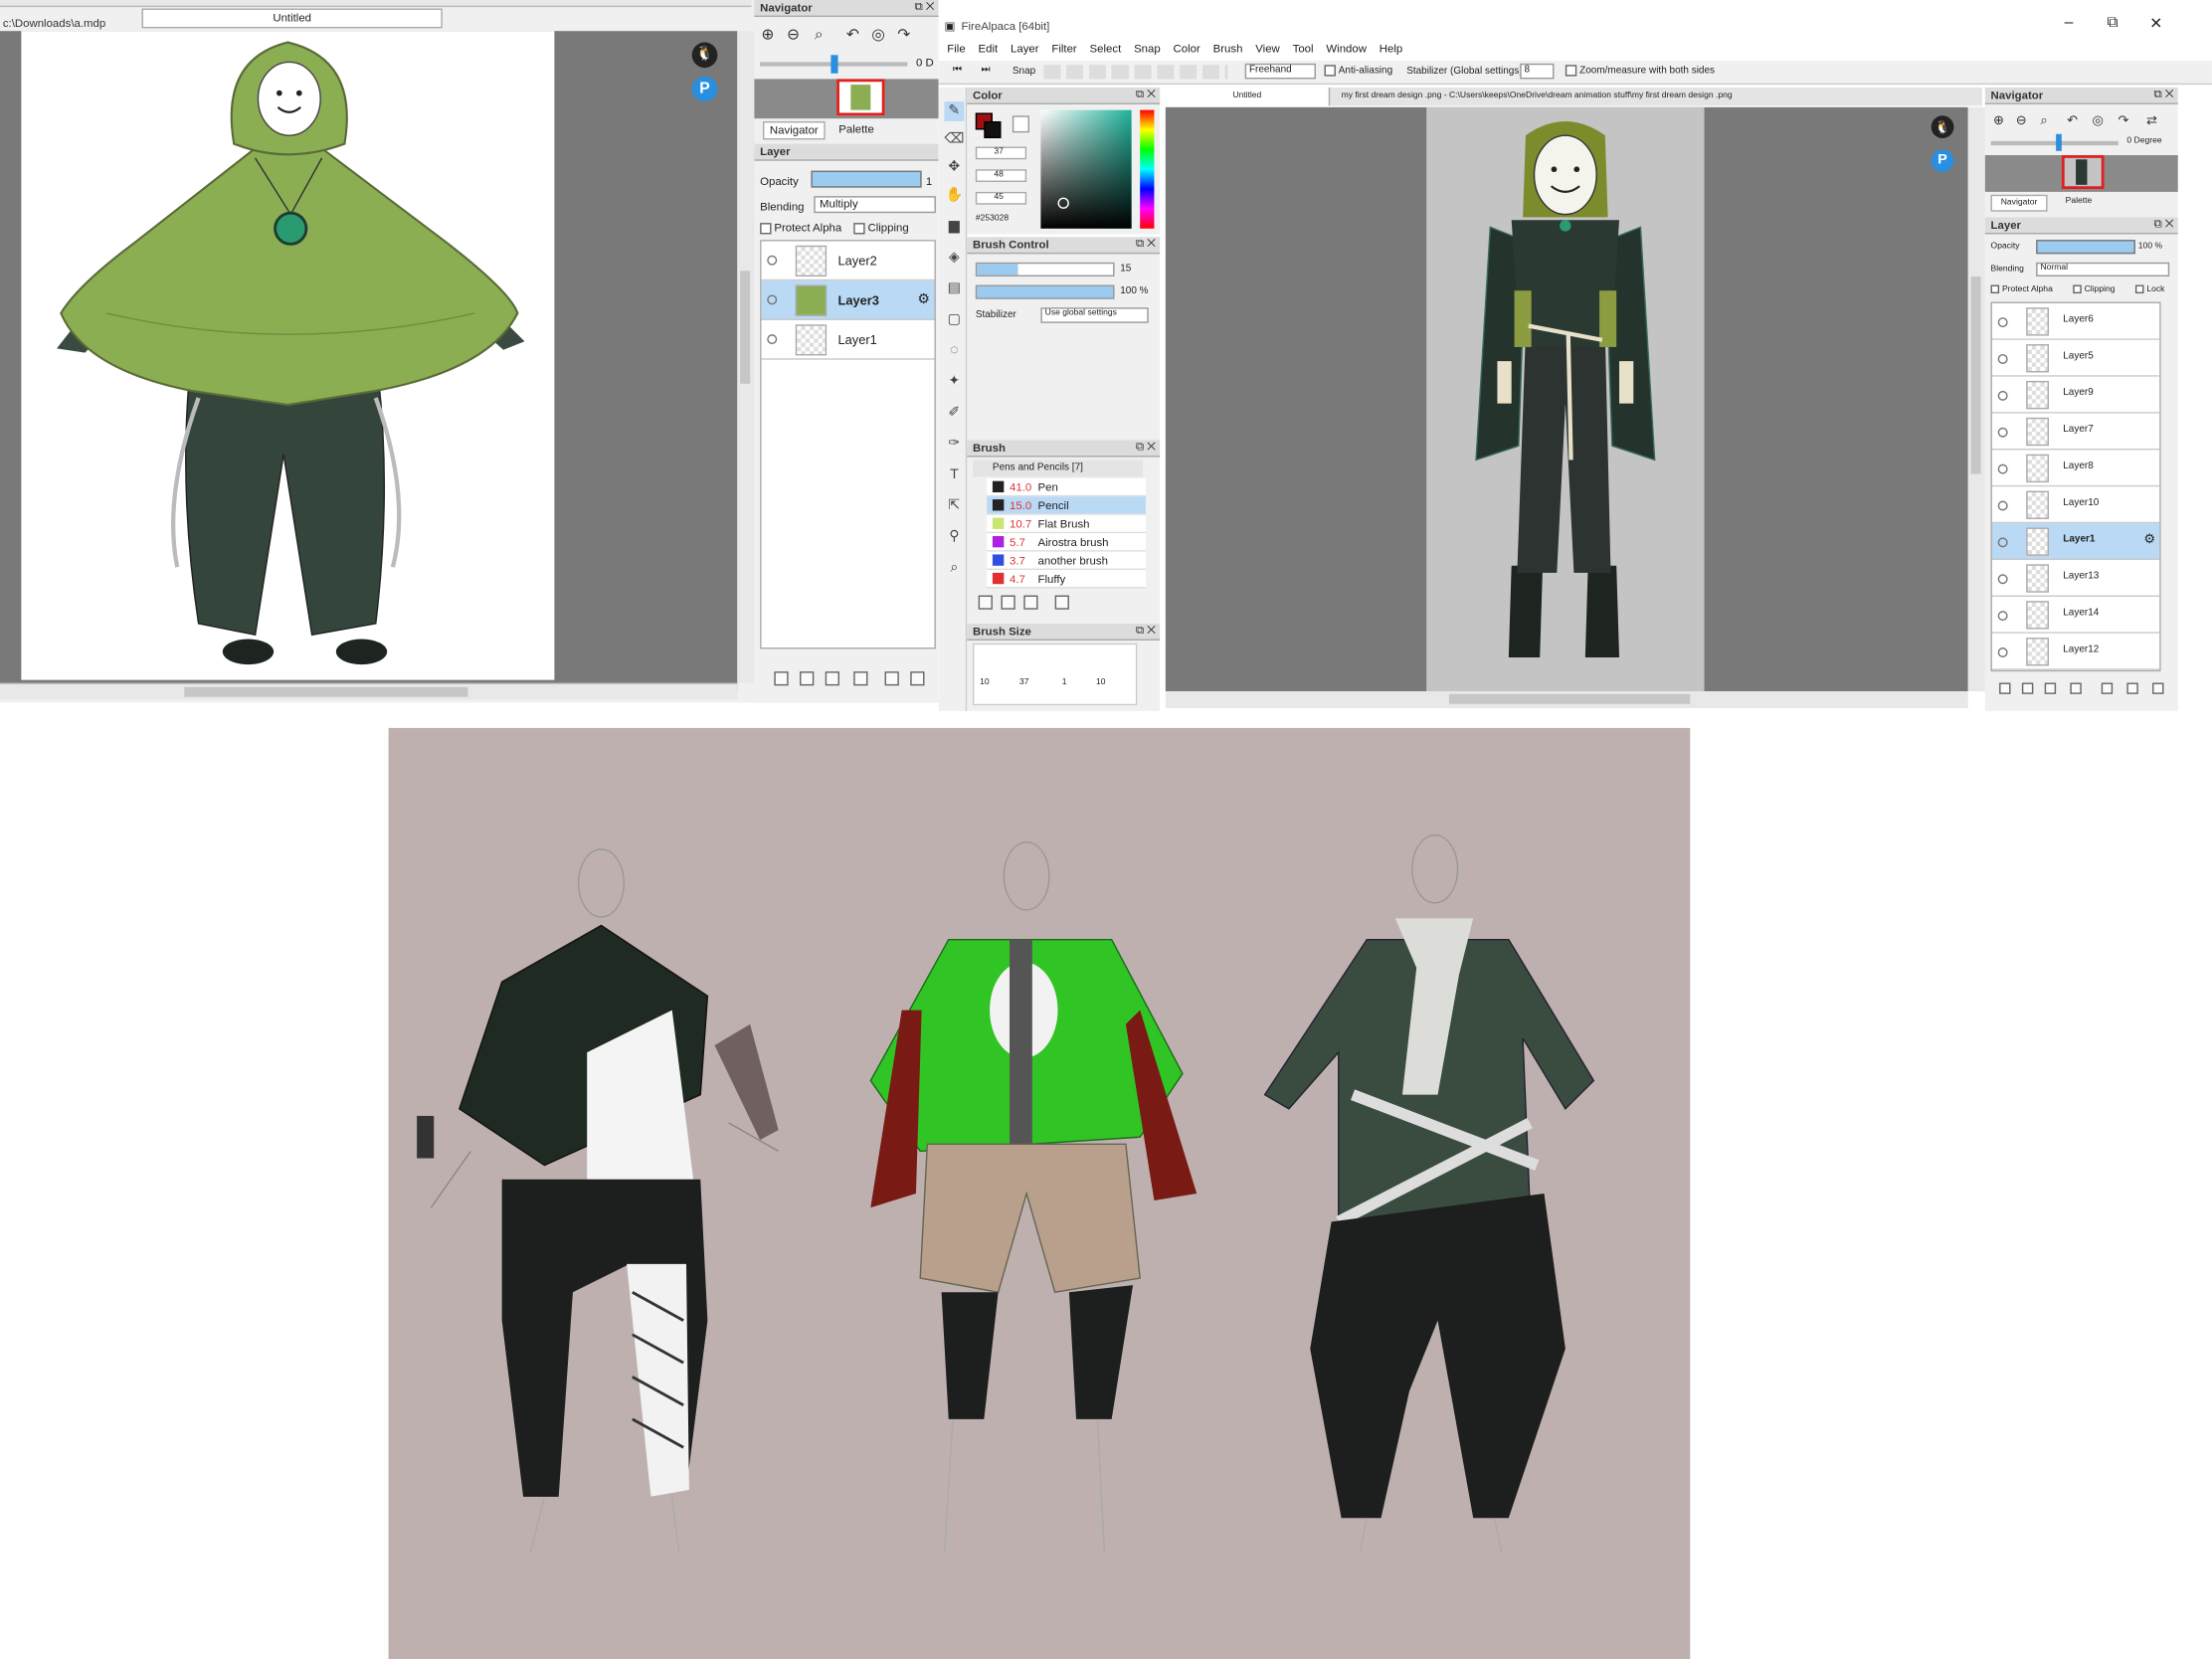 The height and width of the screenshot is (1659, 2212). I want to click on left-doc-tab: Untitled, so click(292, 18).